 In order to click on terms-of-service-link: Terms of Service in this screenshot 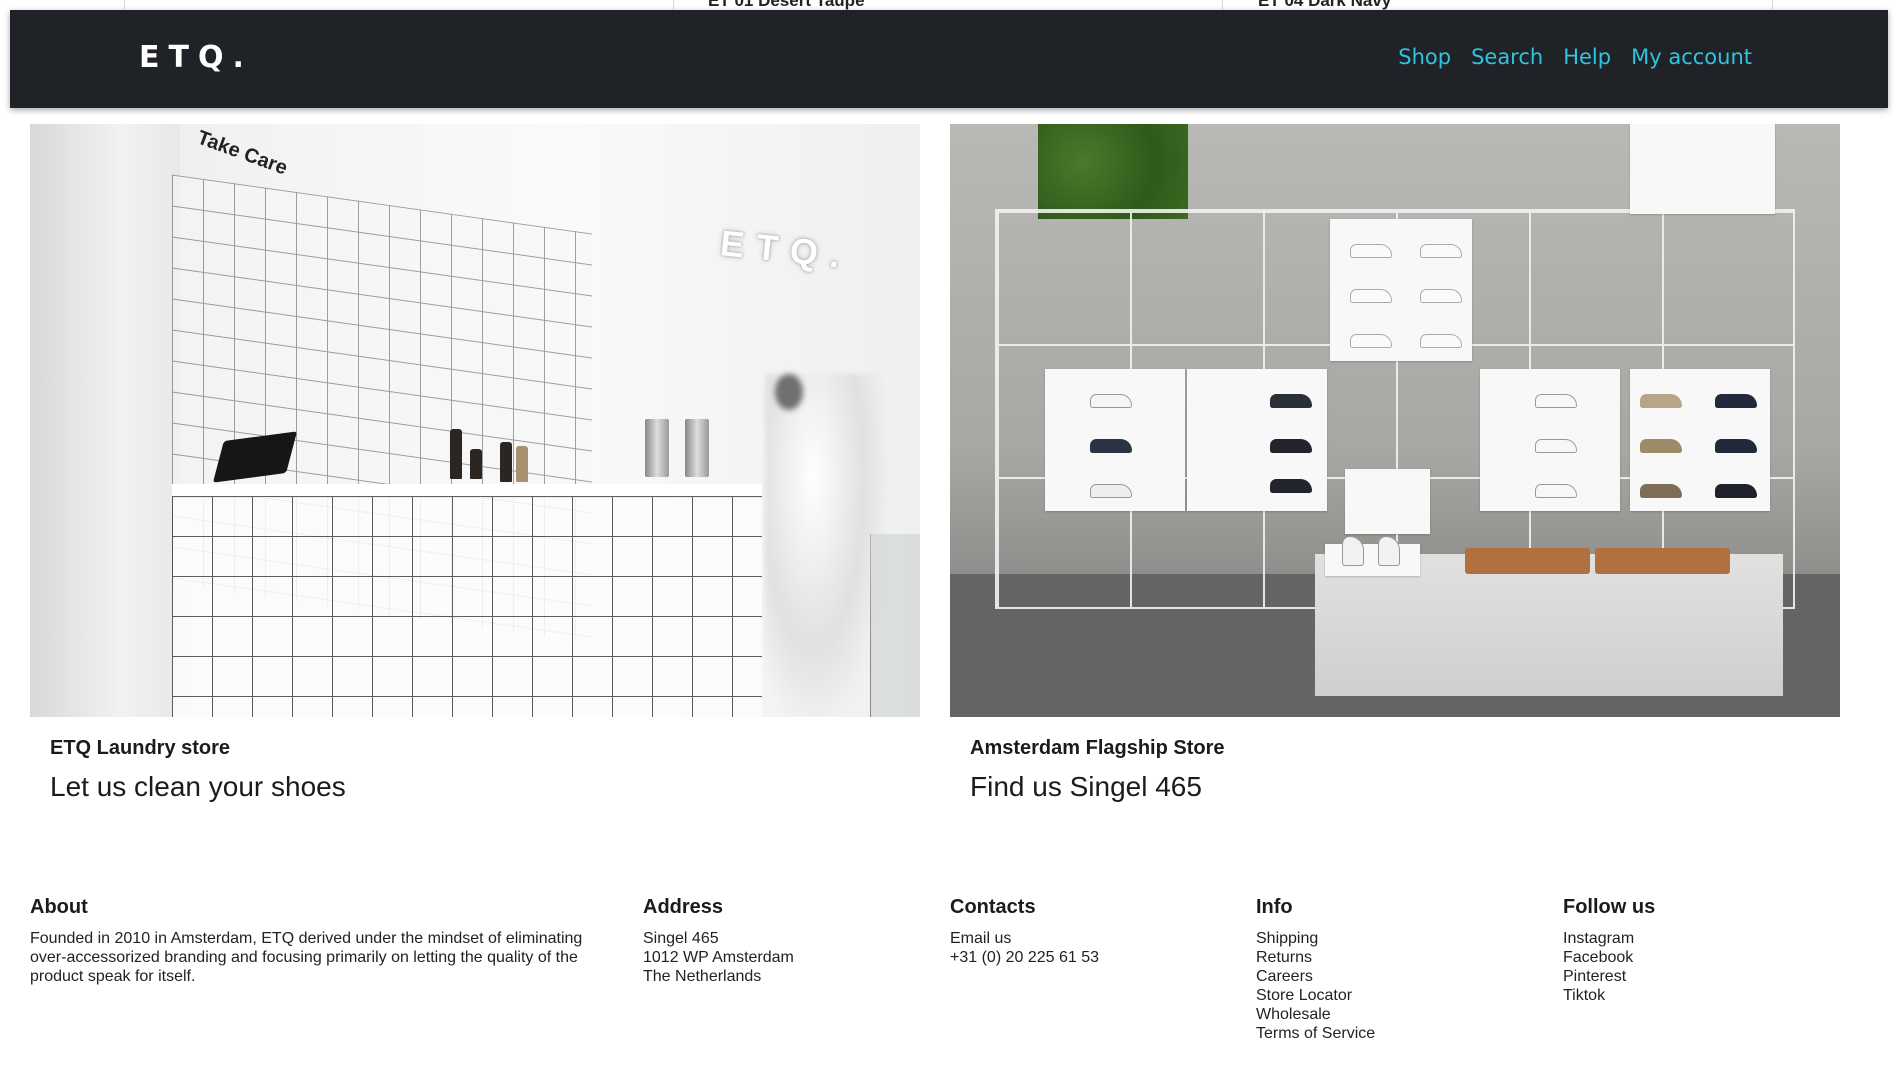, I will do `click(1315, 1033)`.